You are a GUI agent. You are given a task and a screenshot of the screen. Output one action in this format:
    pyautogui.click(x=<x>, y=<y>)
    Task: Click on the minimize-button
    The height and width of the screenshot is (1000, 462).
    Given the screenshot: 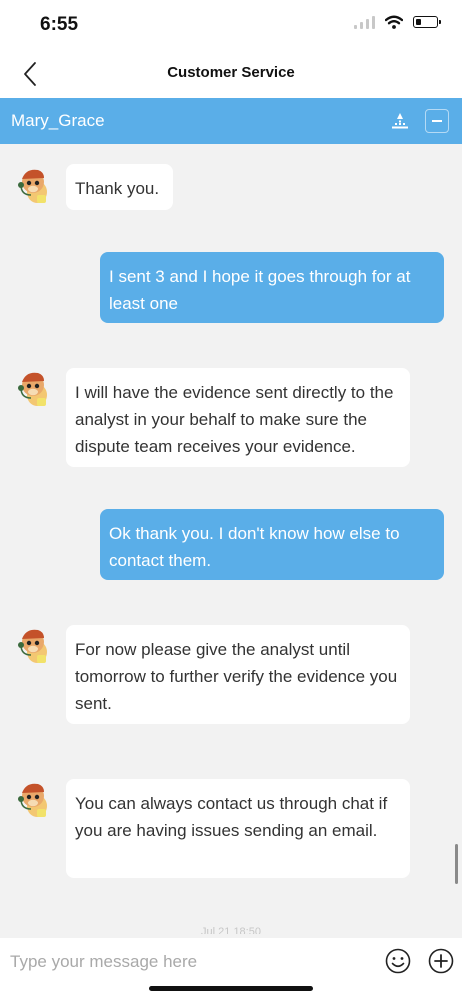 What is the action you would take?
    pyautogui.click(x=437, y=121)
    